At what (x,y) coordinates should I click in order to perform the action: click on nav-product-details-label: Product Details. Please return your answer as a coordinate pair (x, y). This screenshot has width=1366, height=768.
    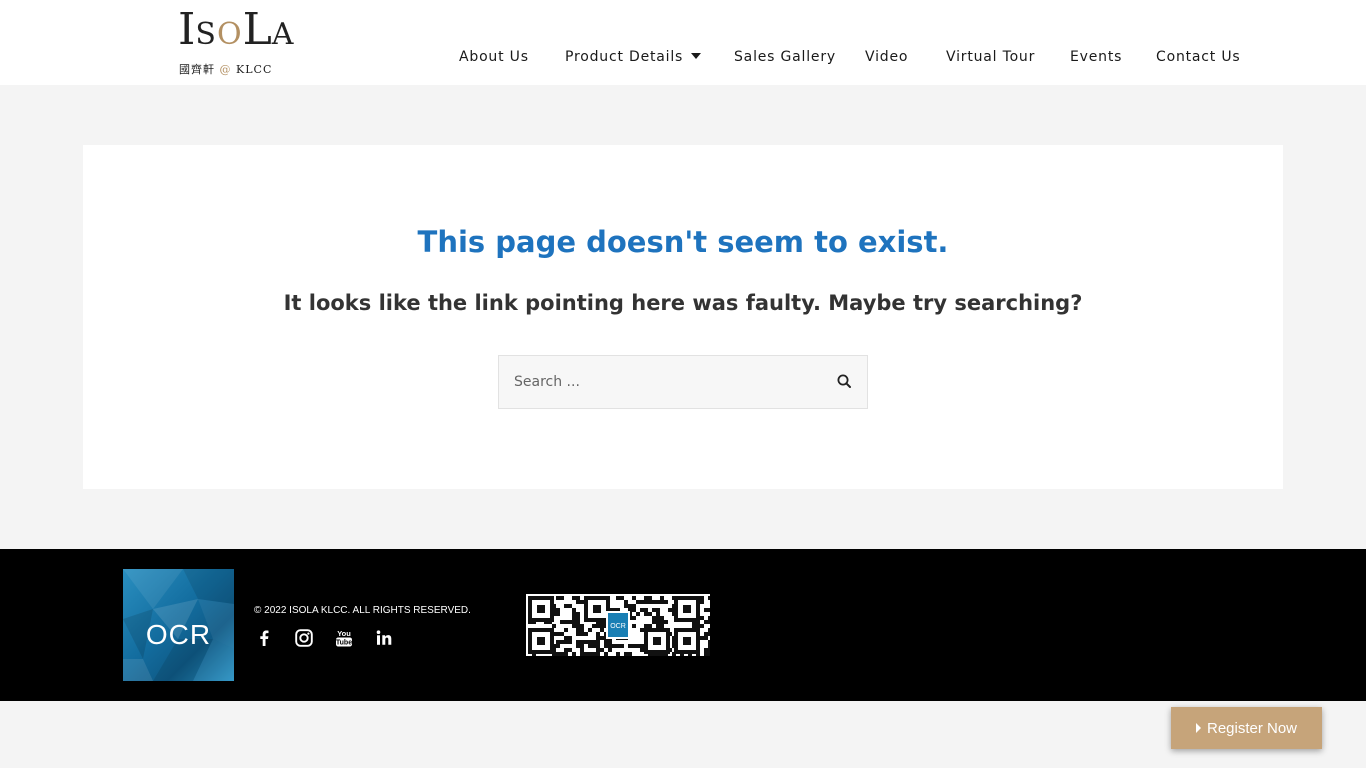
    Looking at the image, I should click on (624, 57).